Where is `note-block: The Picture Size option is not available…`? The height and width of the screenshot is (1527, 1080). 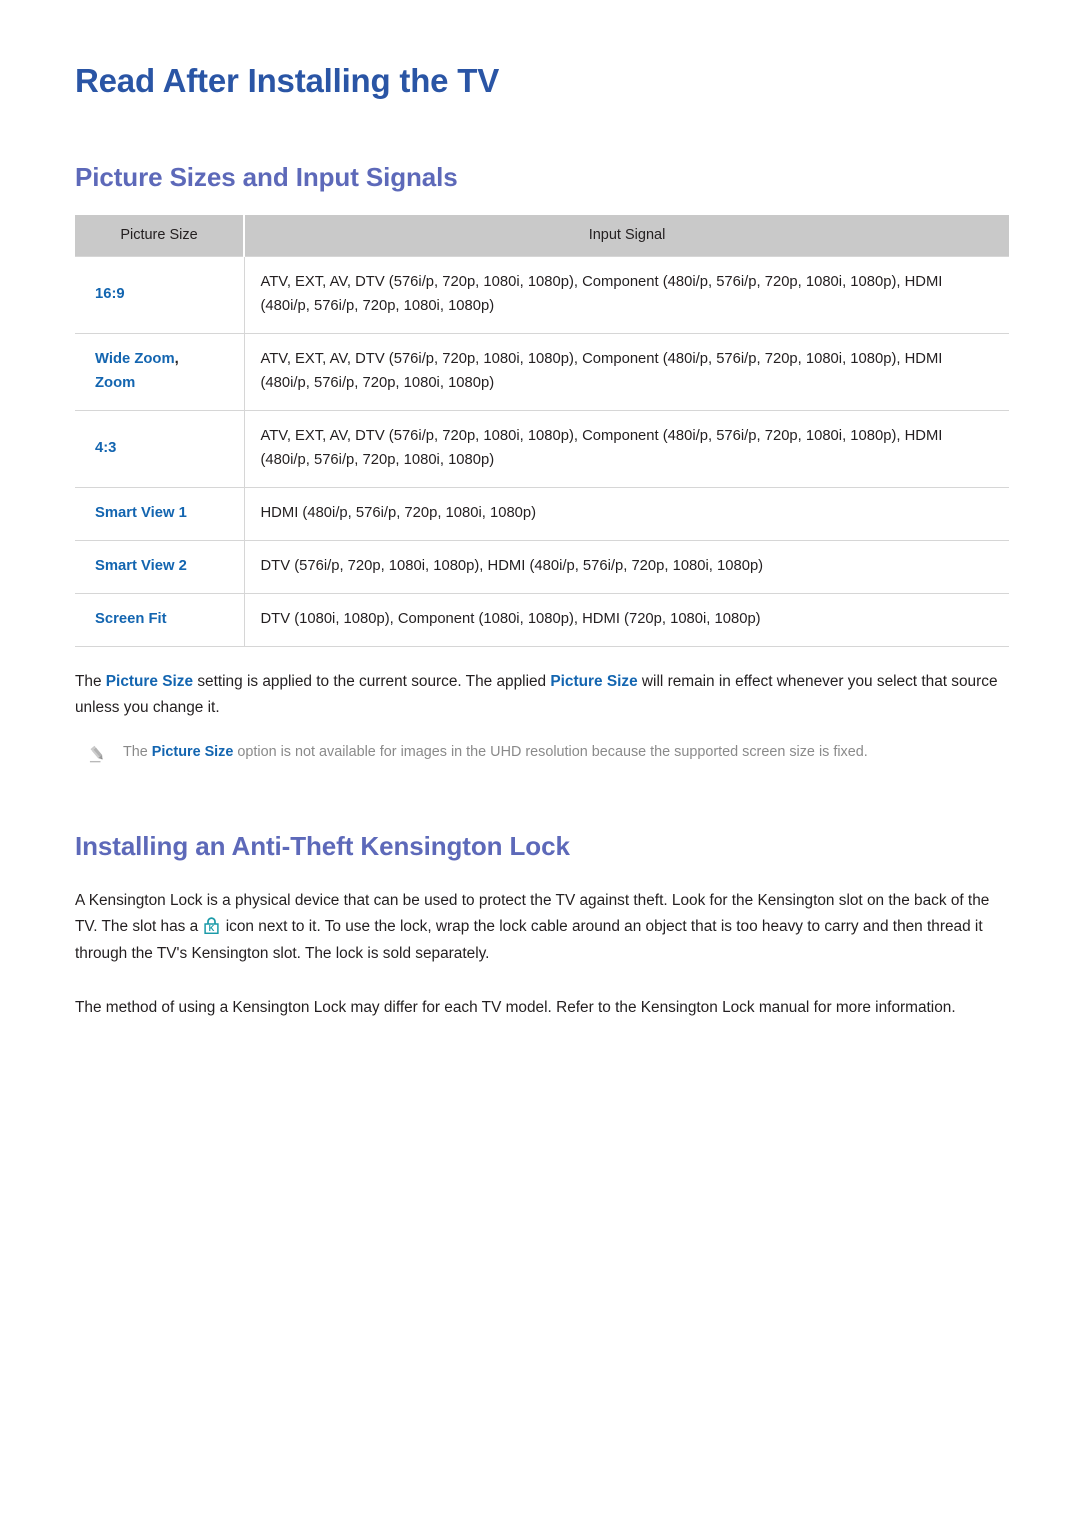
note-block: The Picture Size option is not available… is located at coordinates (547, 752).